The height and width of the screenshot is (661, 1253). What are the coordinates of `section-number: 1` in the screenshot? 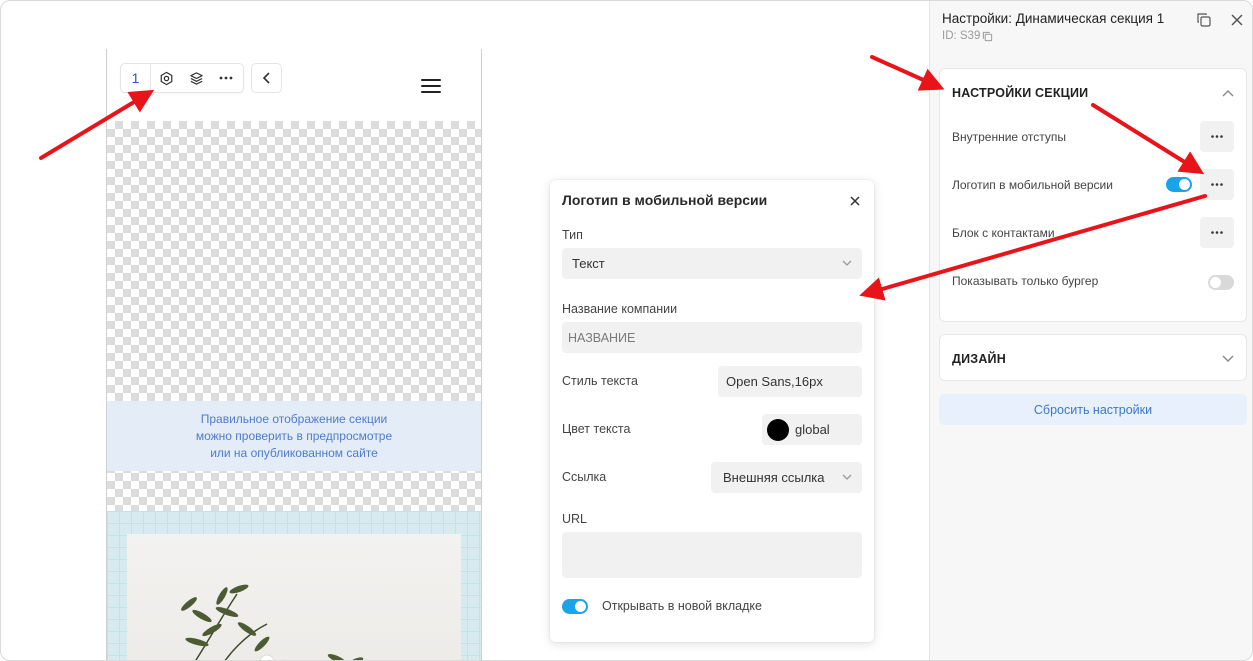 It's located at (136, 78).